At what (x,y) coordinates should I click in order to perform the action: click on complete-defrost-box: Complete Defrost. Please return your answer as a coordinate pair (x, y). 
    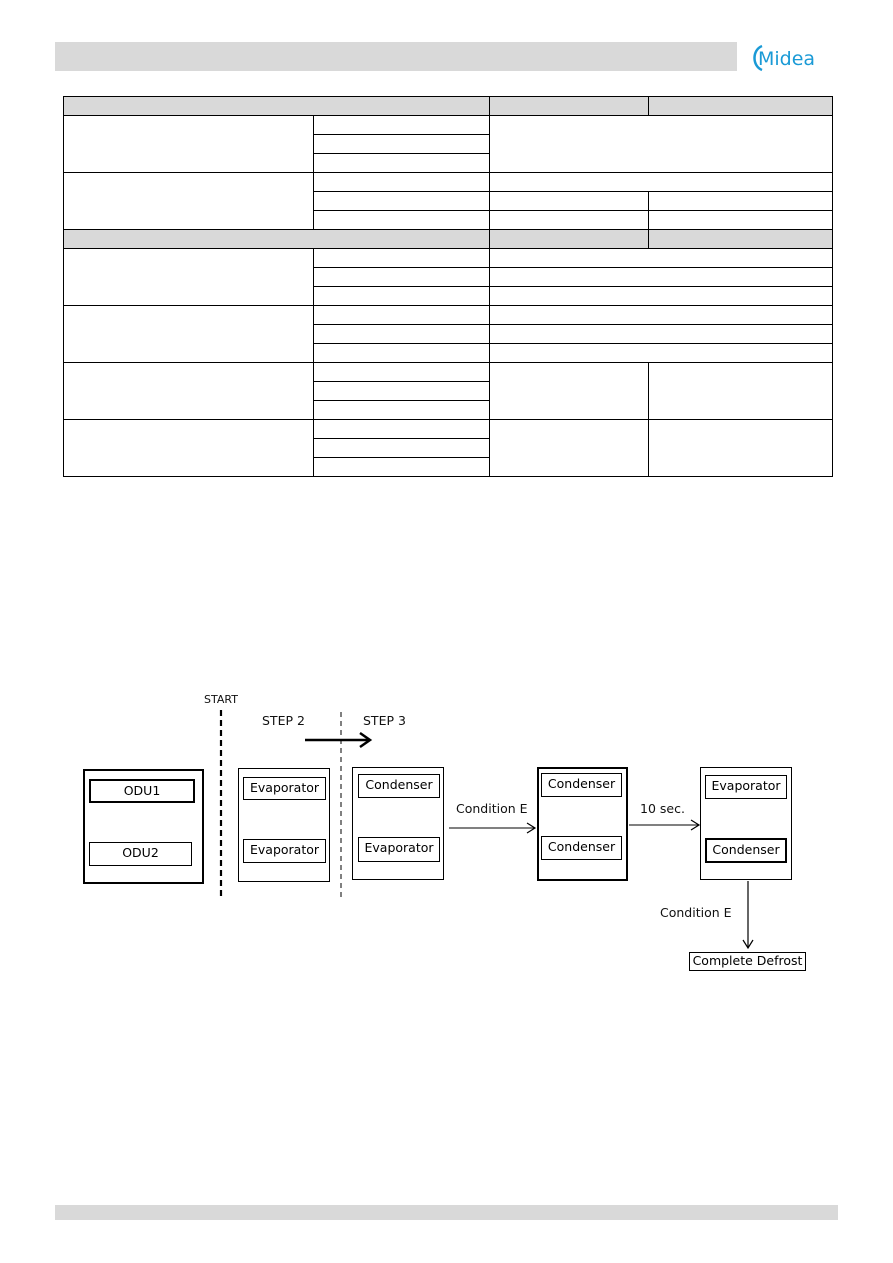
    Looking at the image, I should click on (747, 961).